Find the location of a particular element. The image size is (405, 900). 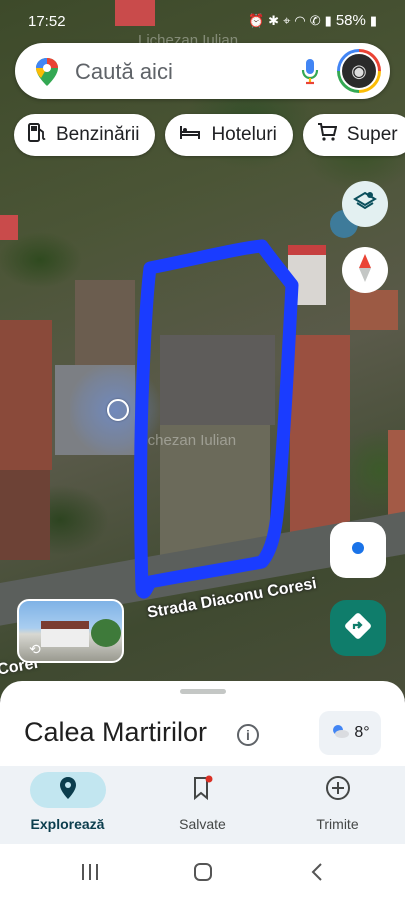

tab-explore: Explorează is located at coordinates (67, 805).